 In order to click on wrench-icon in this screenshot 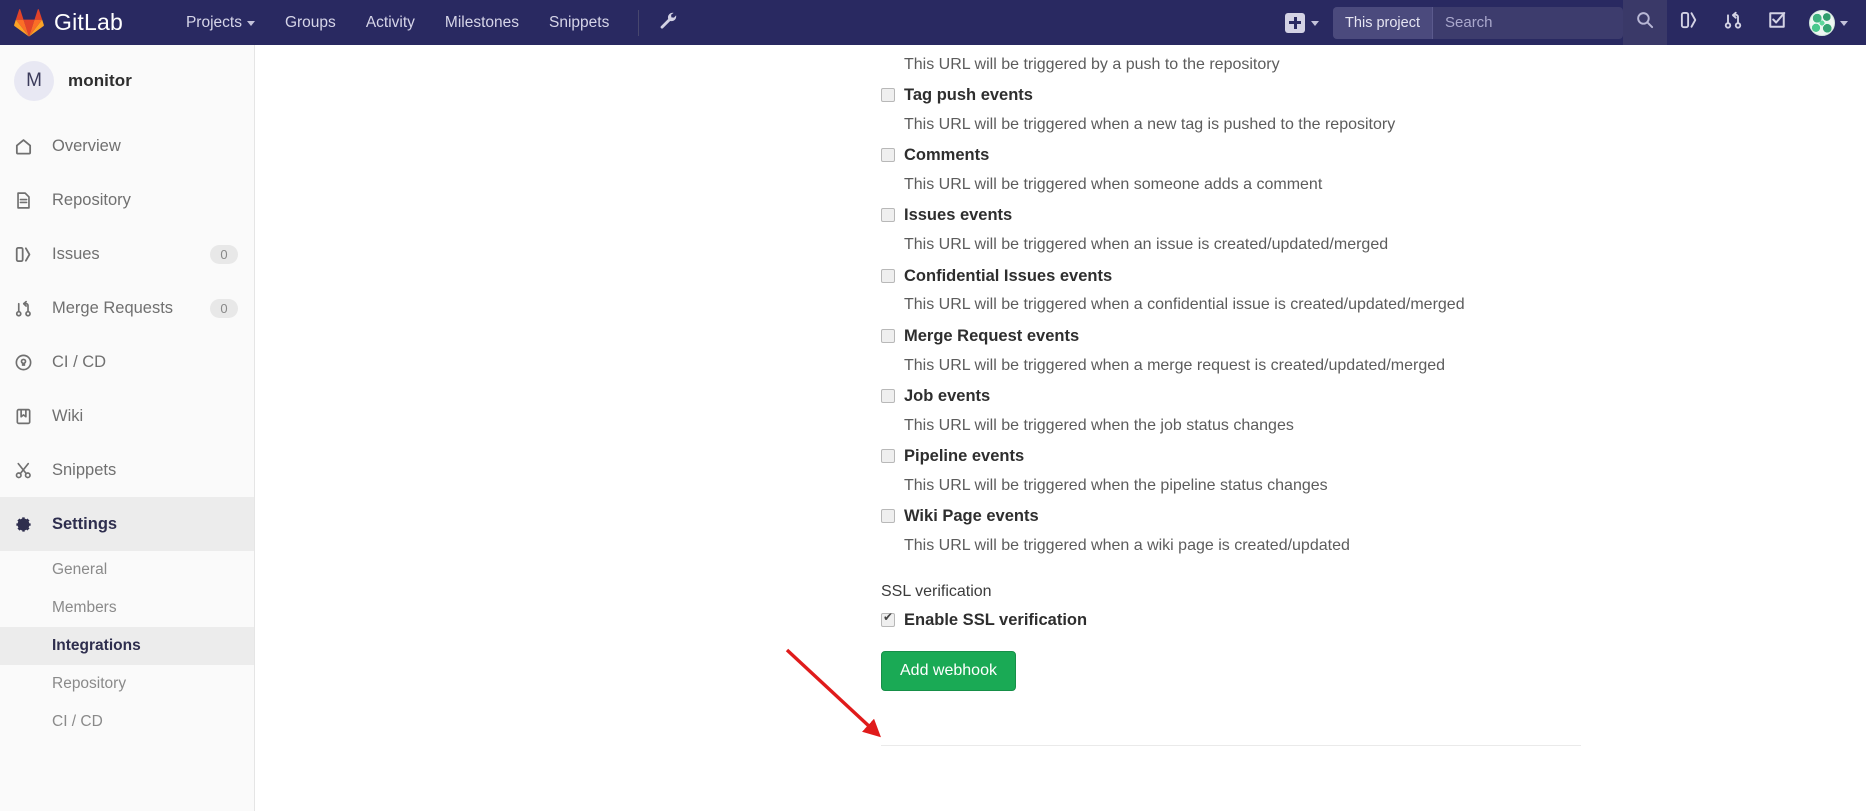, I will do `click(668, 23)`.